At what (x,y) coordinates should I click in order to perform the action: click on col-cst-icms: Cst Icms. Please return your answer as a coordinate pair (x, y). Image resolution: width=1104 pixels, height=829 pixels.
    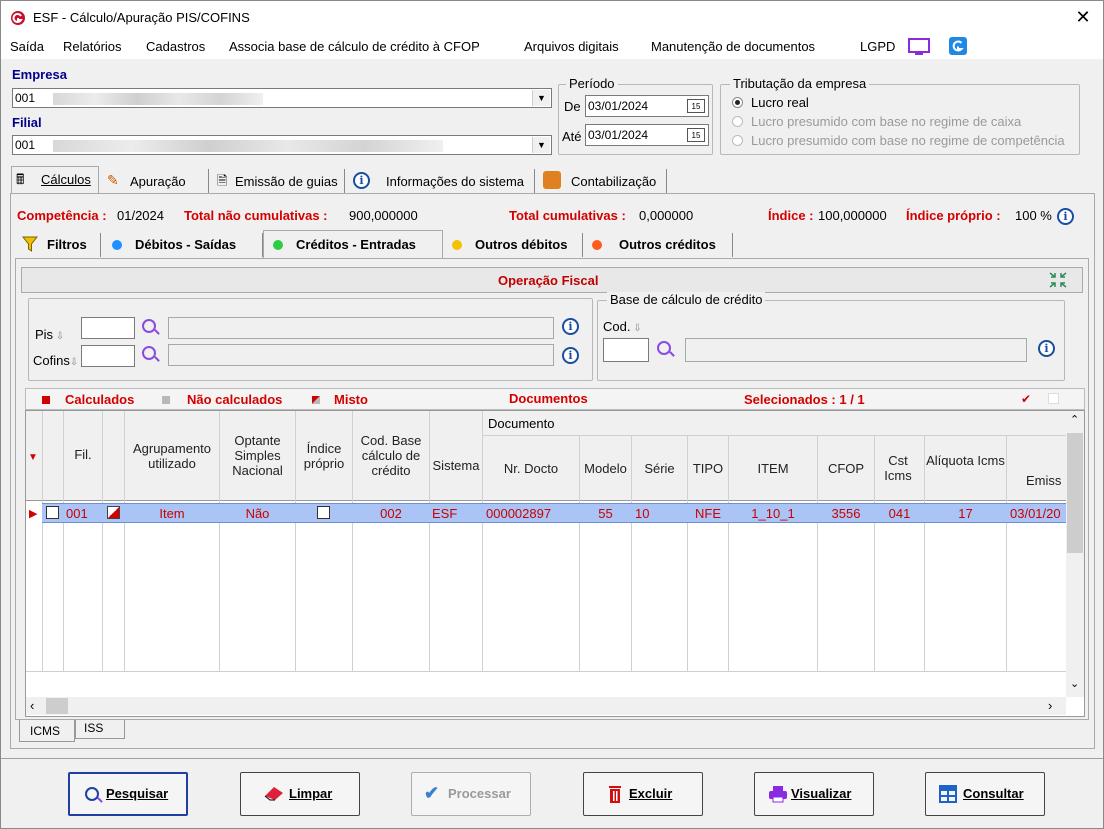
    Looking at the image, I should click on (898, 468).